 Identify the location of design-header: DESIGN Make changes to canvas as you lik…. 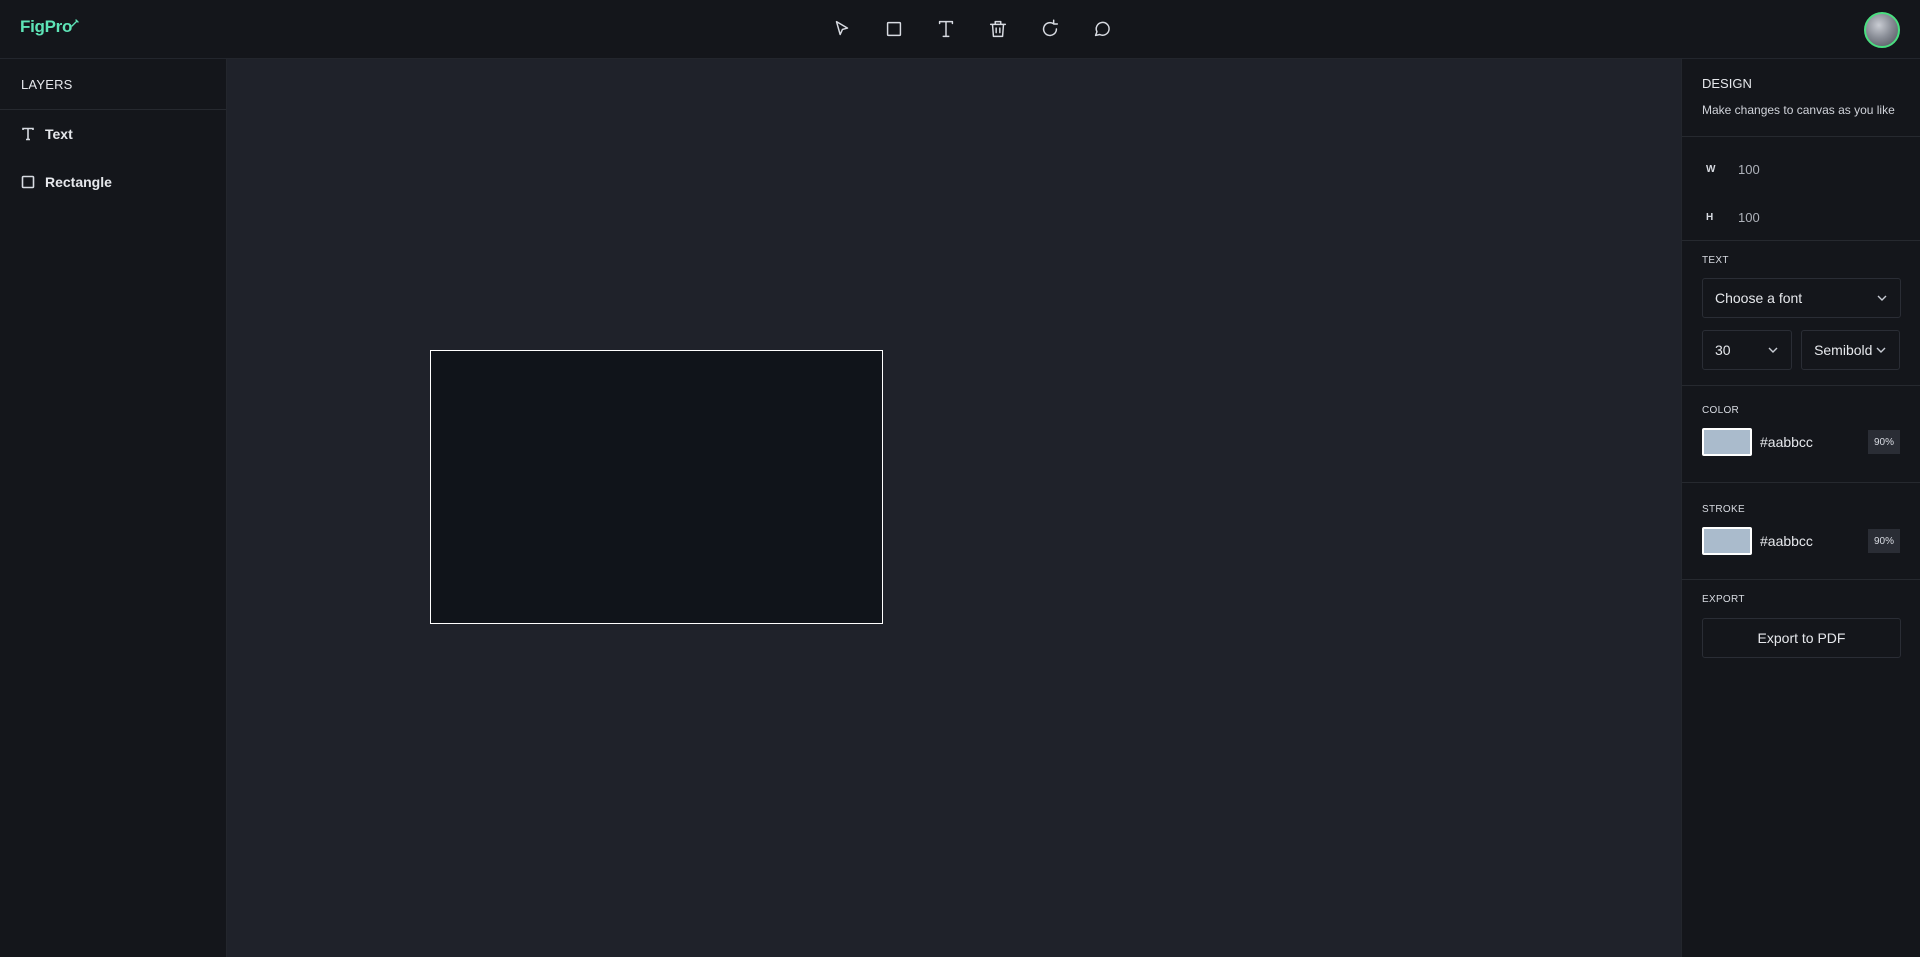
(1801, 98).